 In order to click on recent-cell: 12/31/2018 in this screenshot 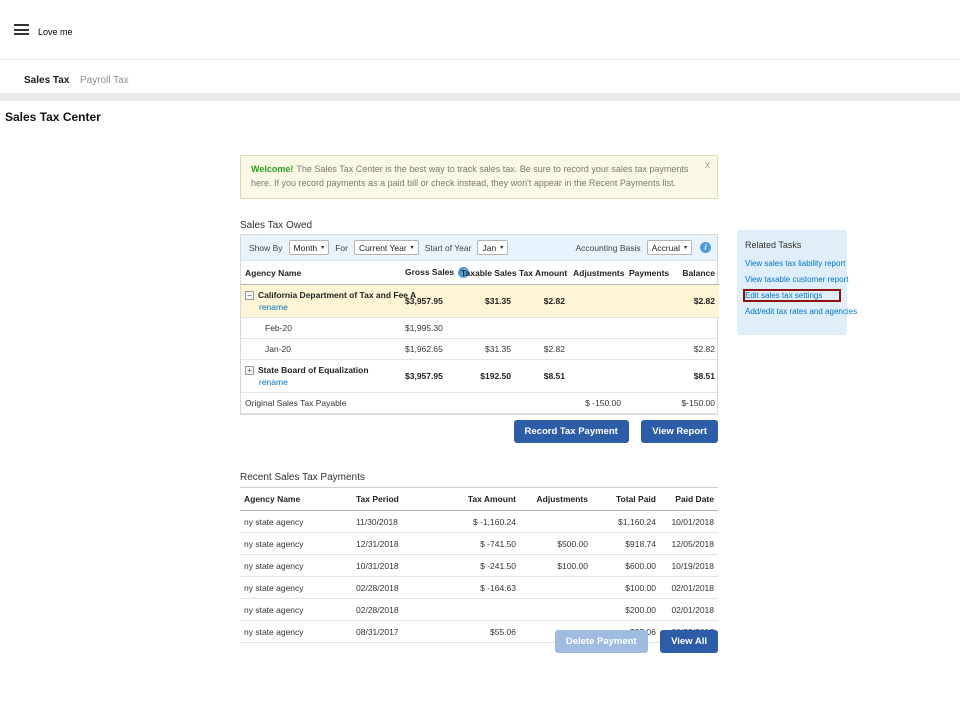, I will do `click(397, 543)`.